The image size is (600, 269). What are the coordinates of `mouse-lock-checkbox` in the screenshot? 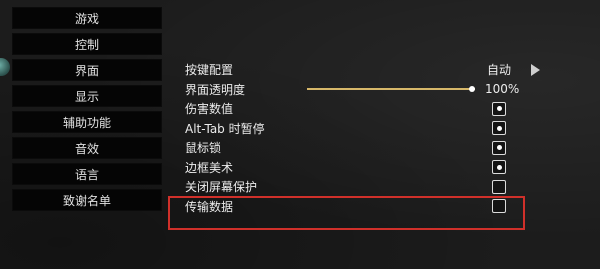 It's located at (499, 147).